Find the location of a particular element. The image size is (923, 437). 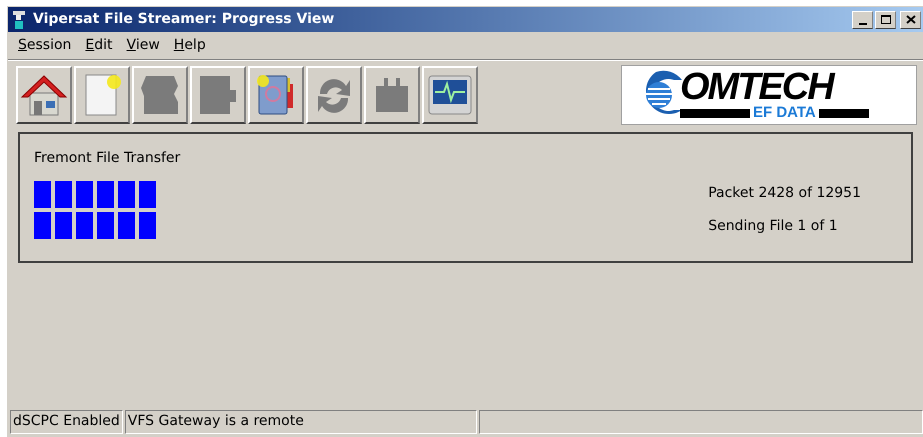

close-button is located at coordinates (910, 19).